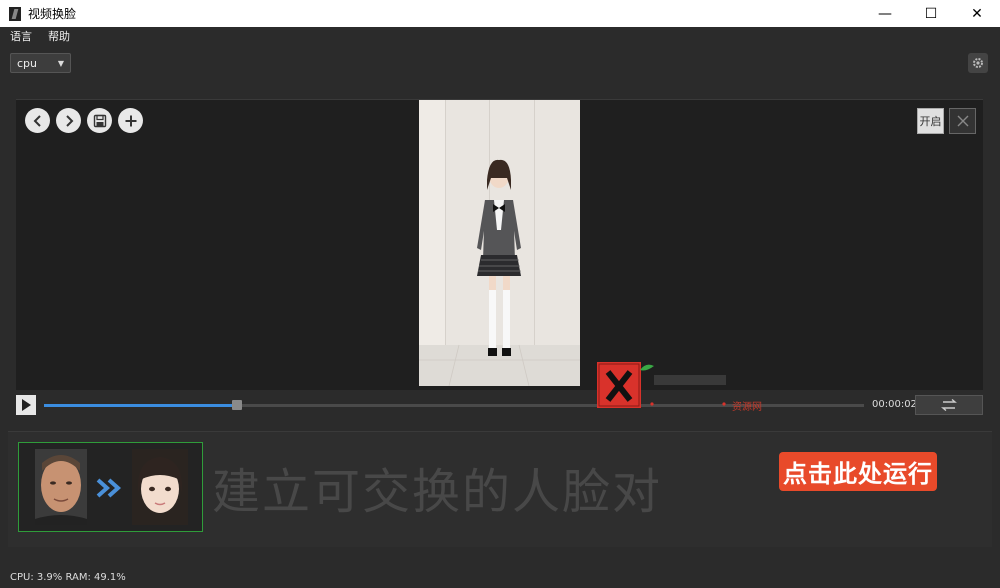 The height and width of the screenshot is (588, 1000). I want to click on timeline-progress, so click(140, 405).